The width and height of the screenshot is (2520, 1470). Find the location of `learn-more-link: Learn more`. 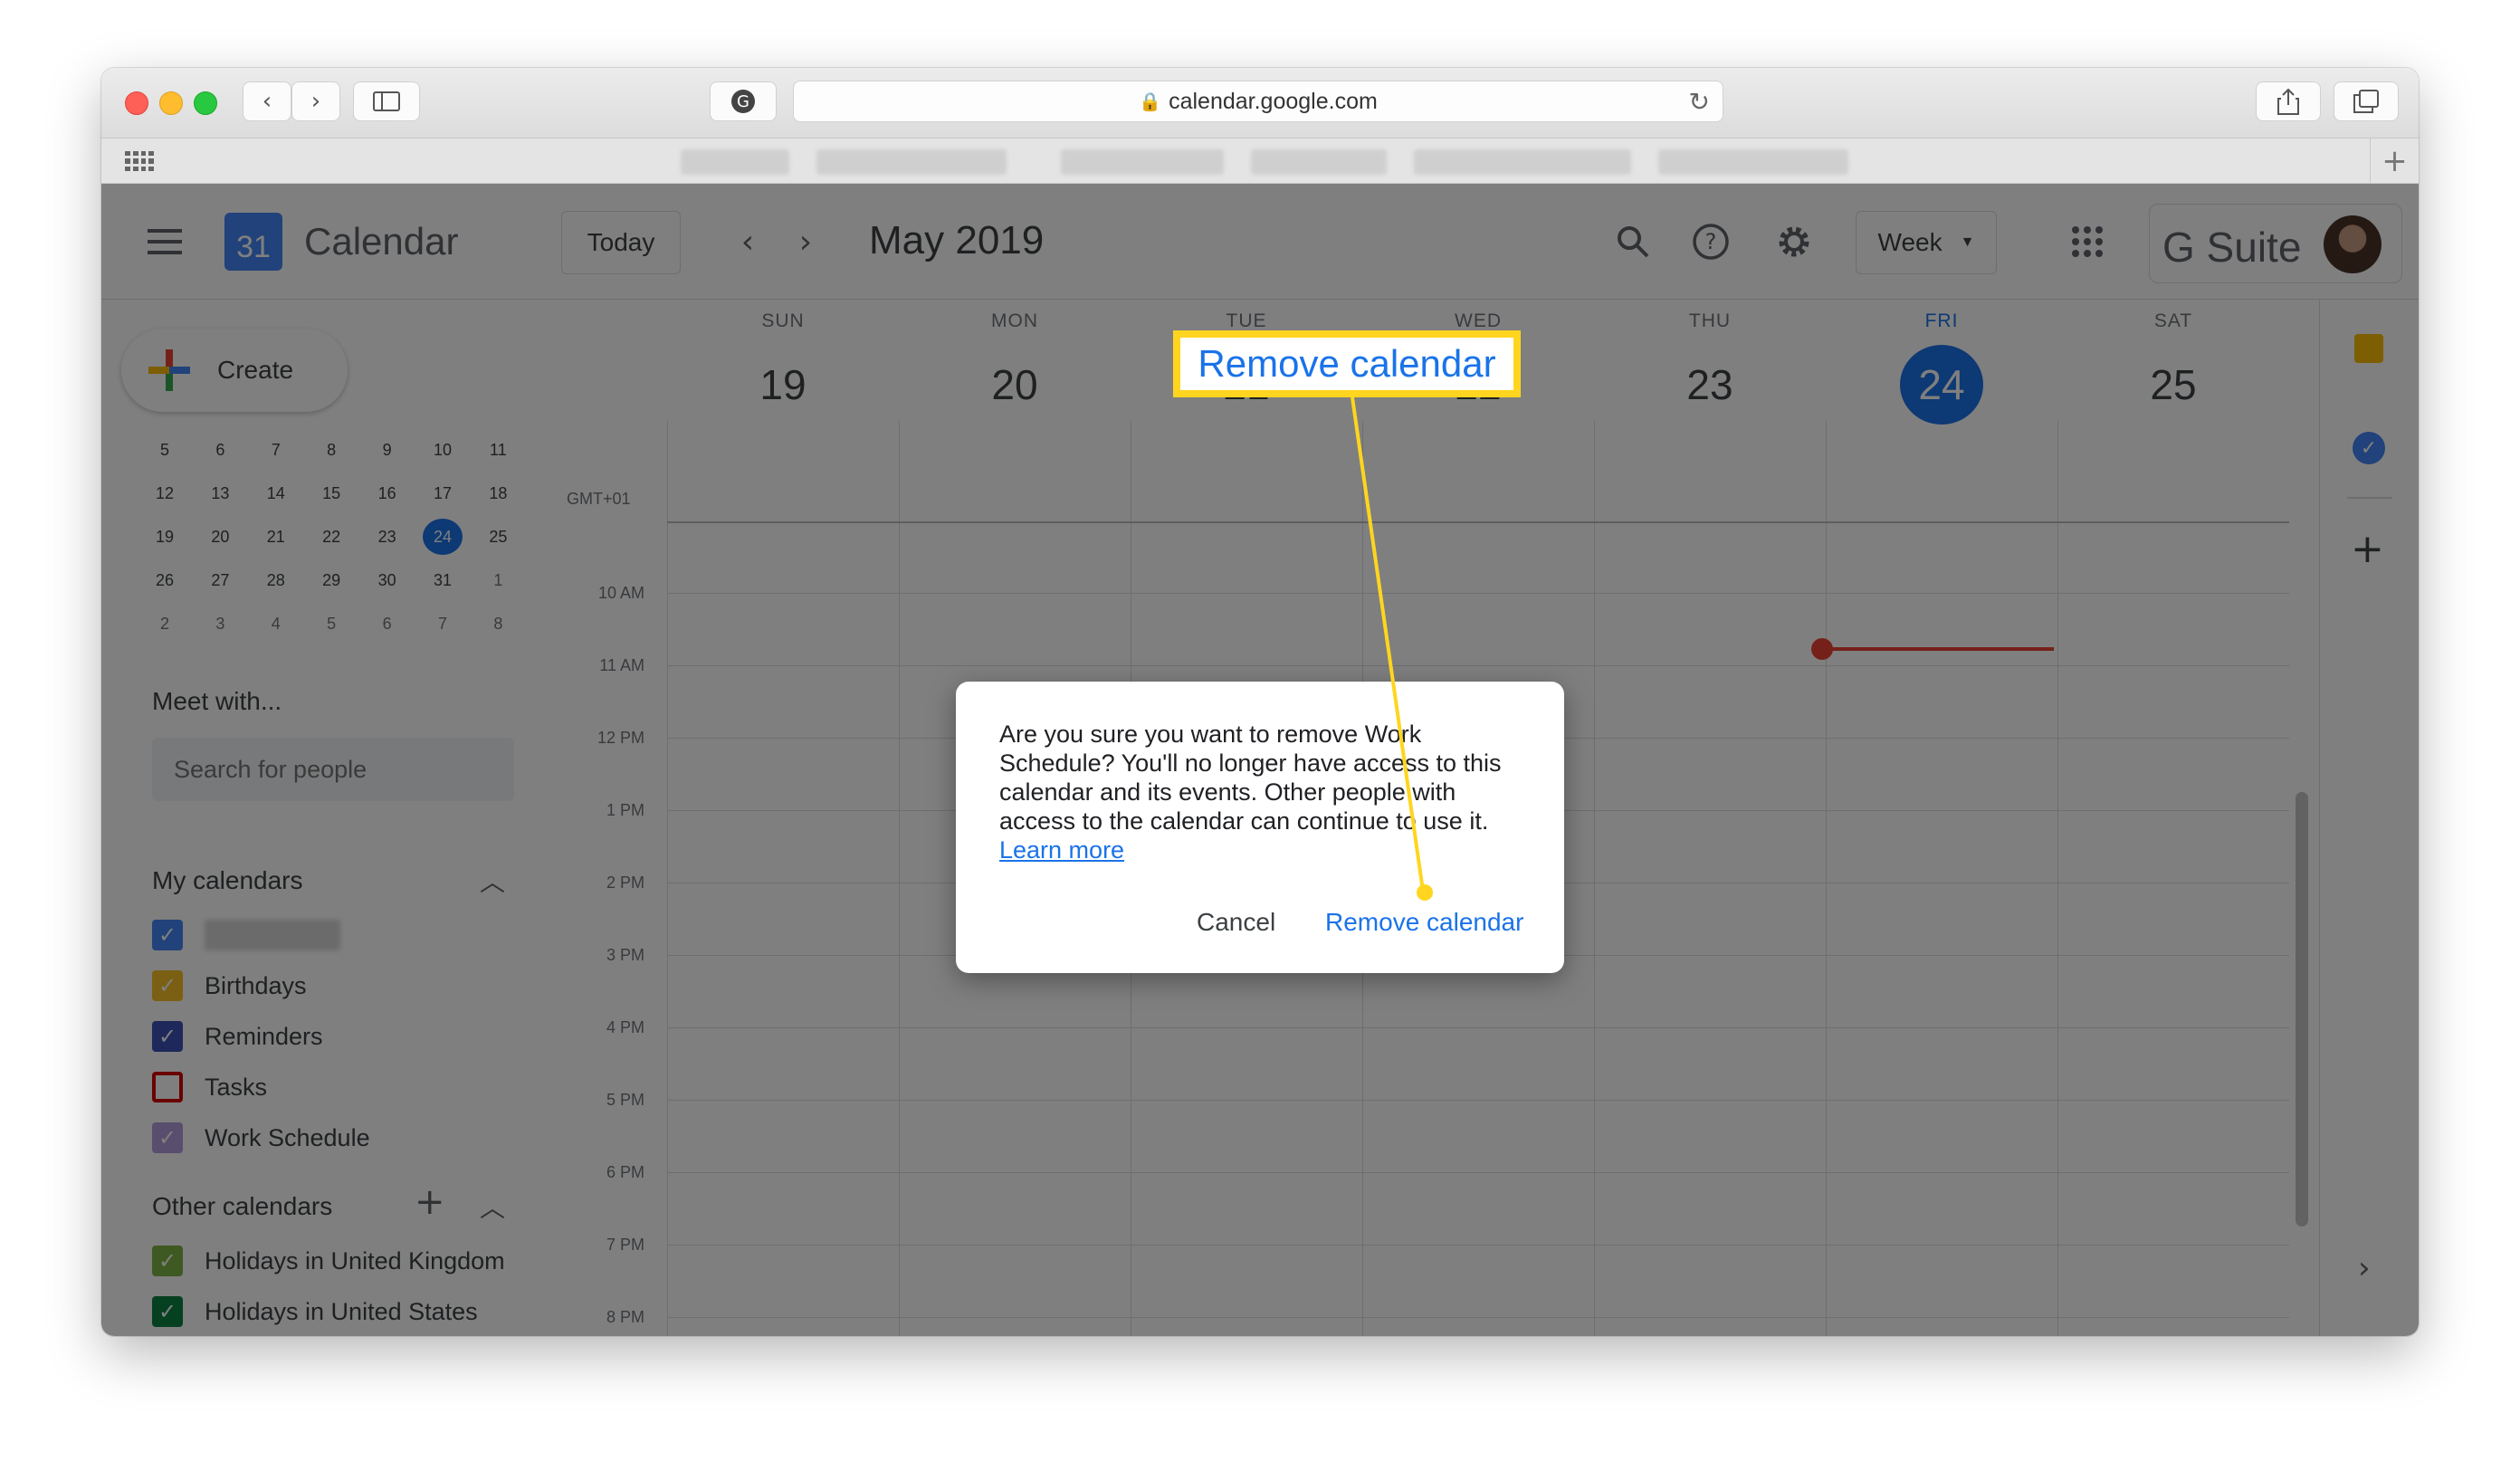

learn-more-link: Learn more is located at coordinates (1061, 850).